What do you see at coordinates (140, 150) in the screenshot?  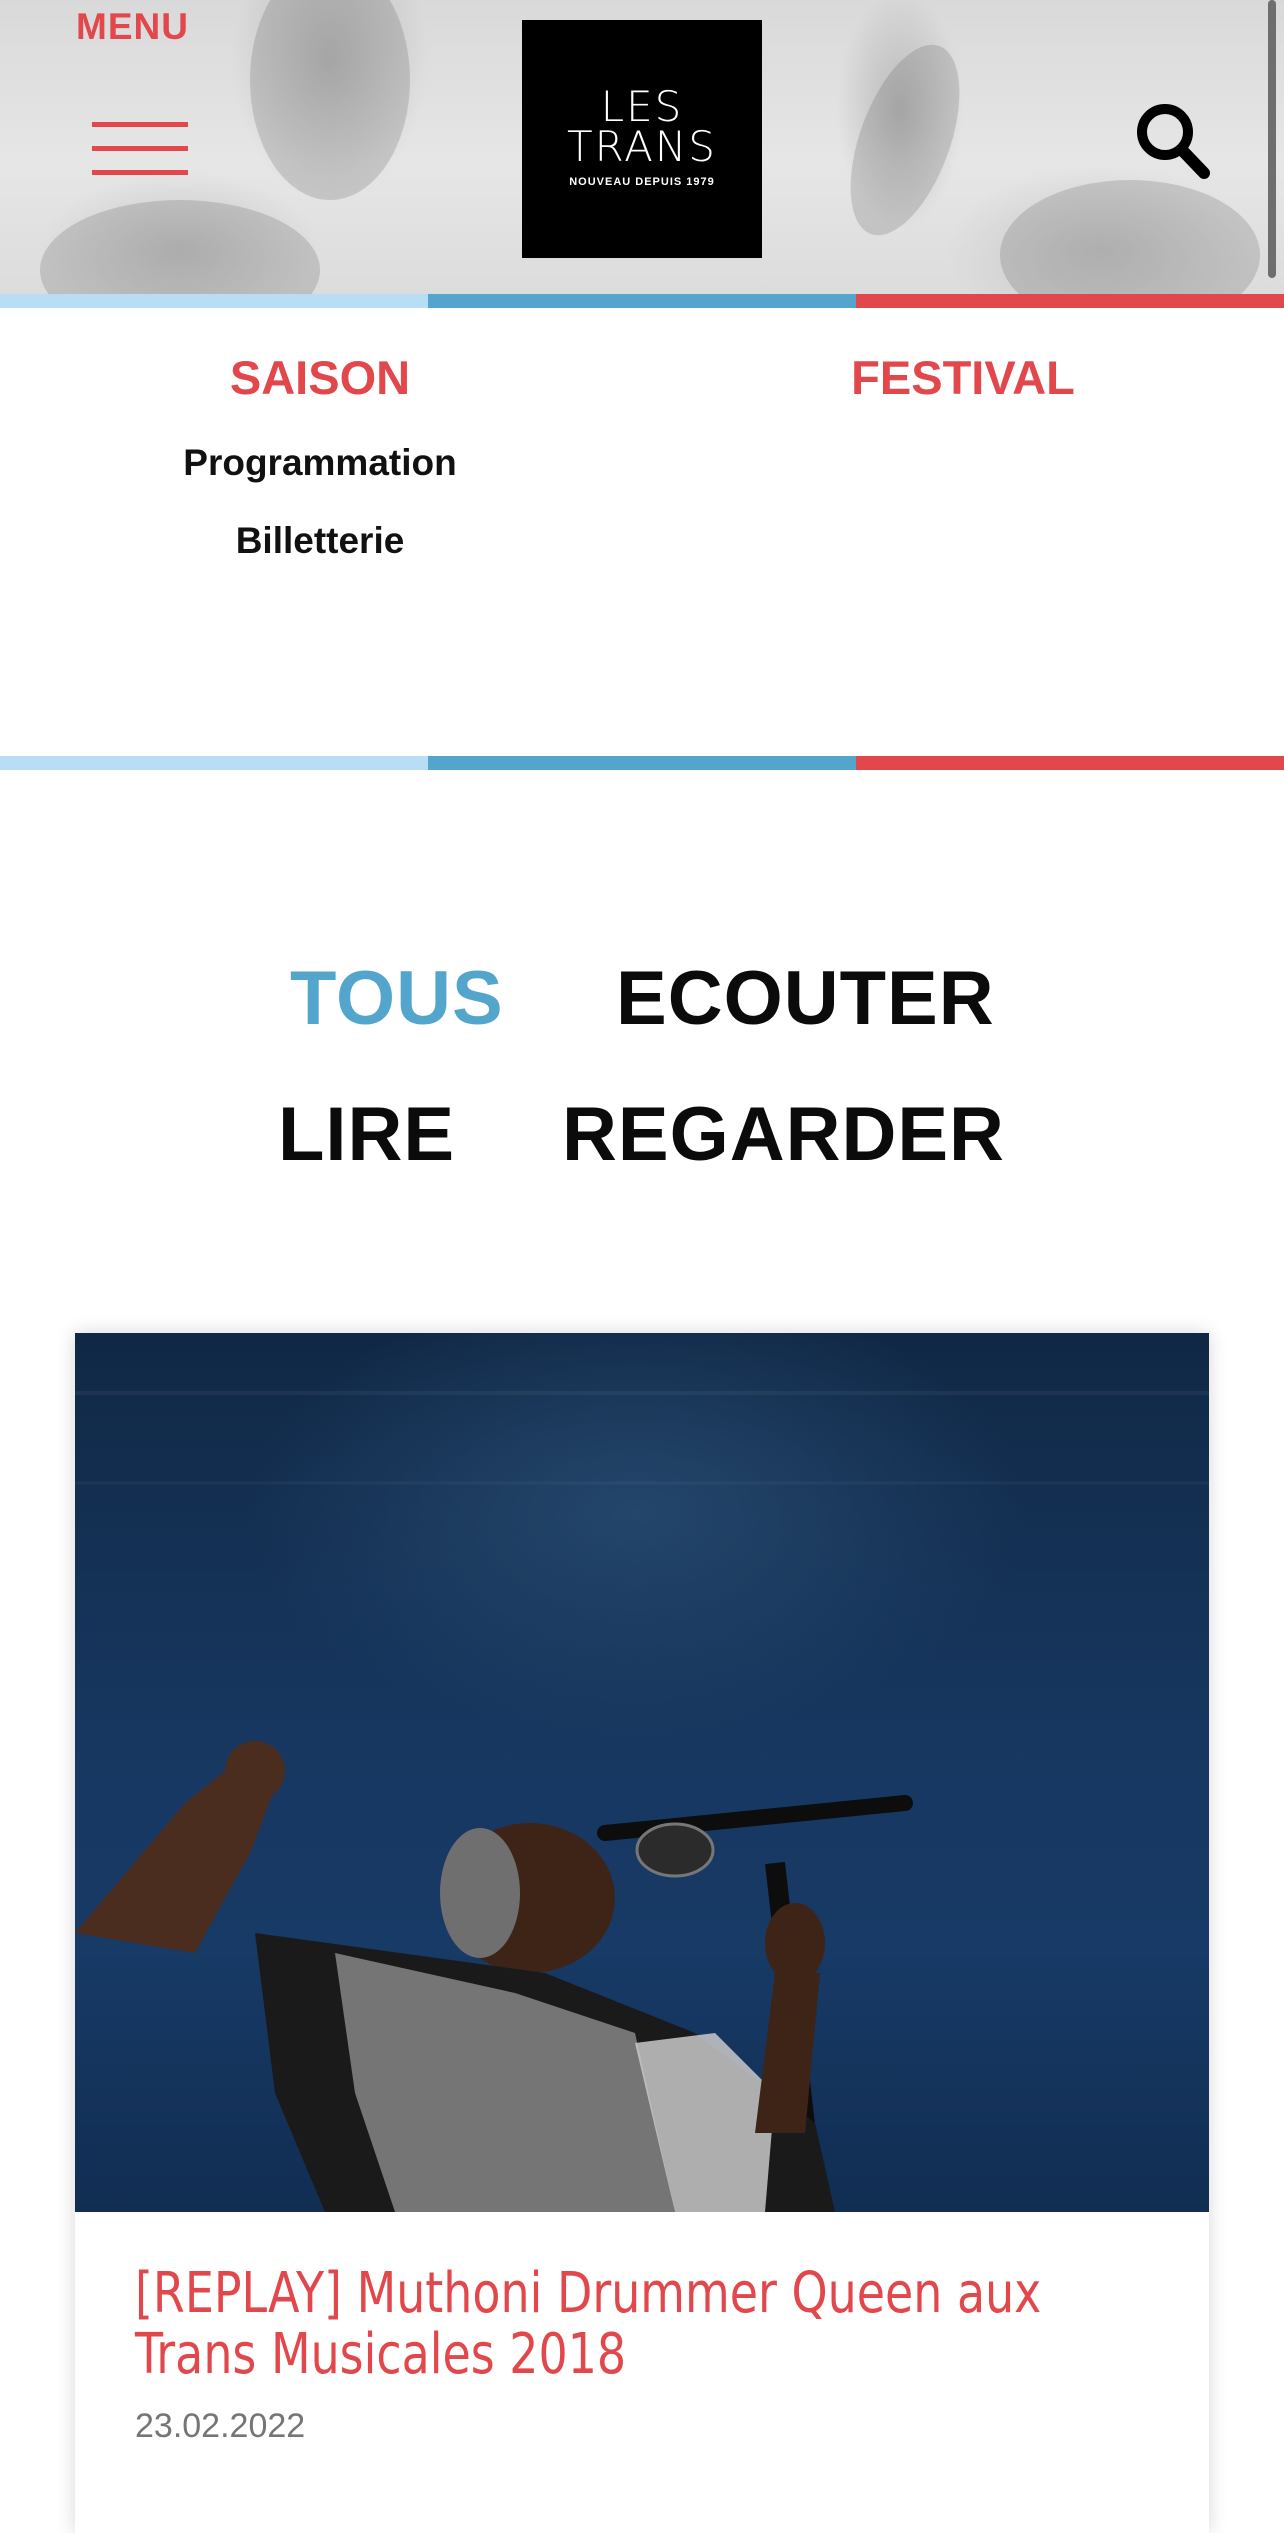 I see `hamburger-icon` at bounding box center [140, 150].